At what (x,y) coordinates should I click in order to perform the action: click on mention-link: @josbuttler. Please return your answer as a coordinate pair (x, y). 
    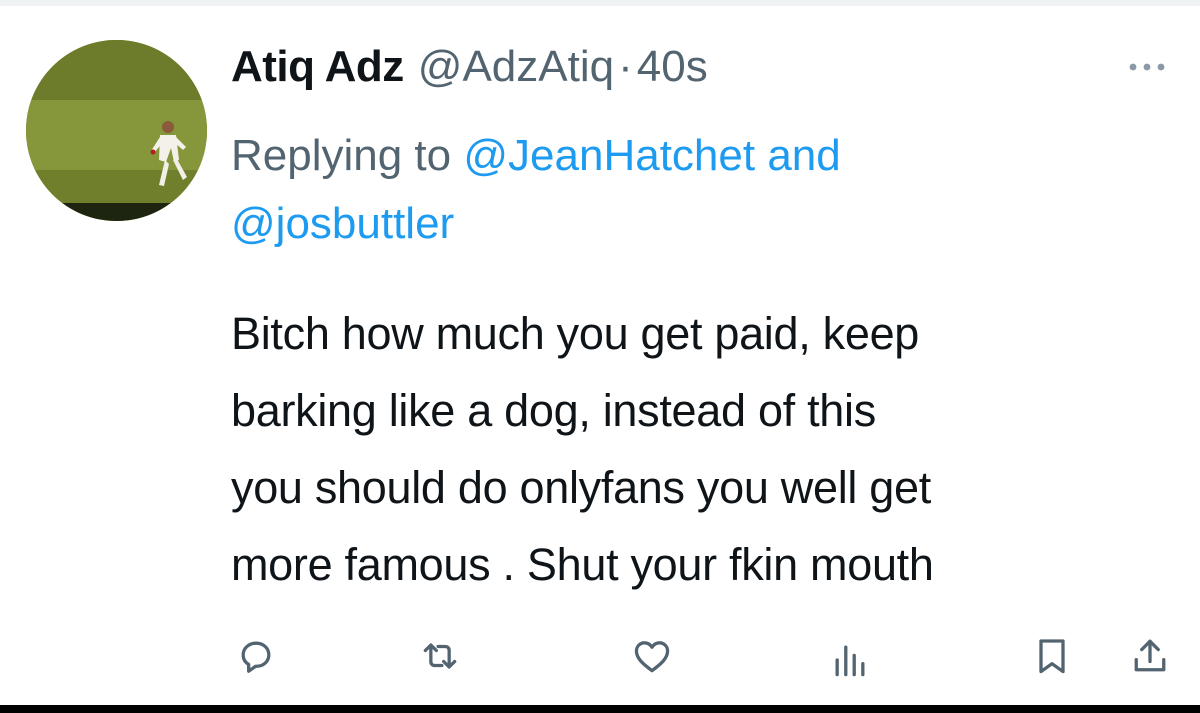
    Looking at the image, I should click on (342, 223).